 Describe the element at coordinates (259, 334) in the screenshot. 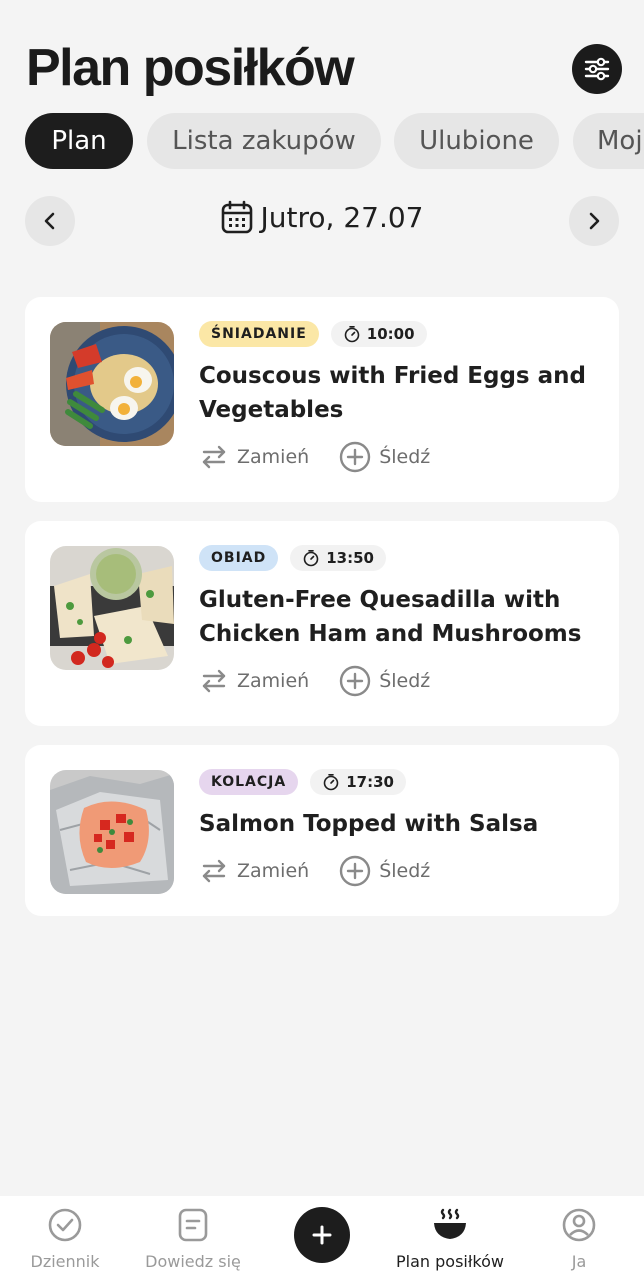

I see `meal-type-badge: ŚNIADANIE` at that location.